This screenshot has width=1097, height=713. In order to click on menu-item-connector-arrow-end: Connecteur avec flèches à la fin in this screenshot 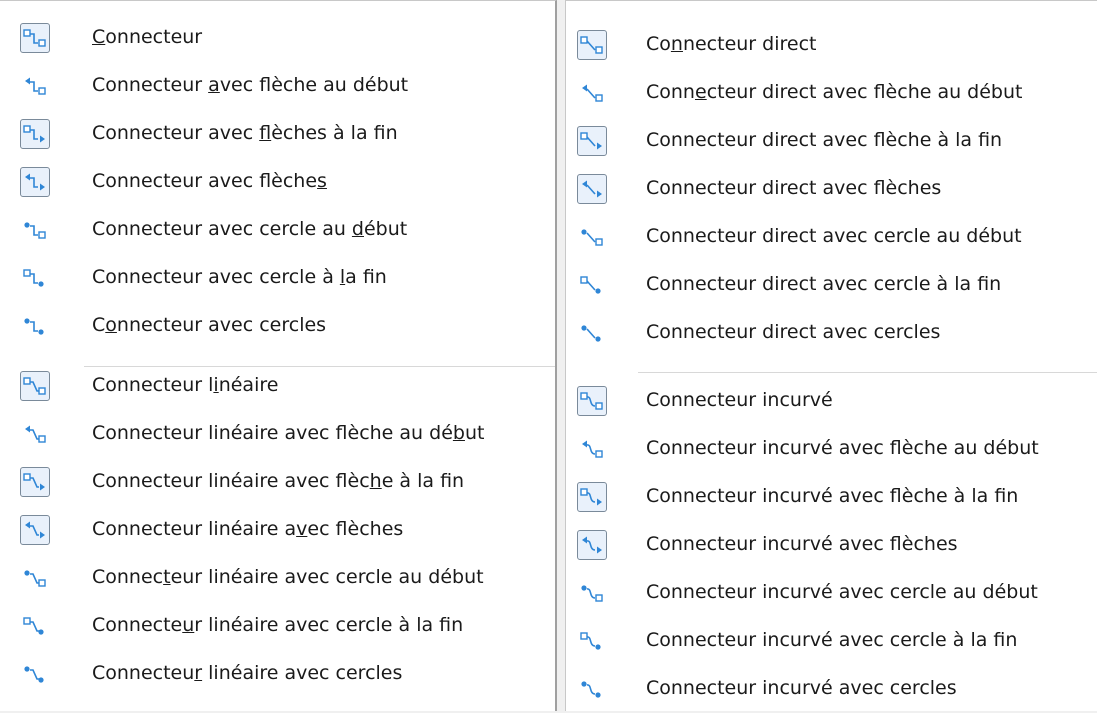, I will do `click(277, 134)`.